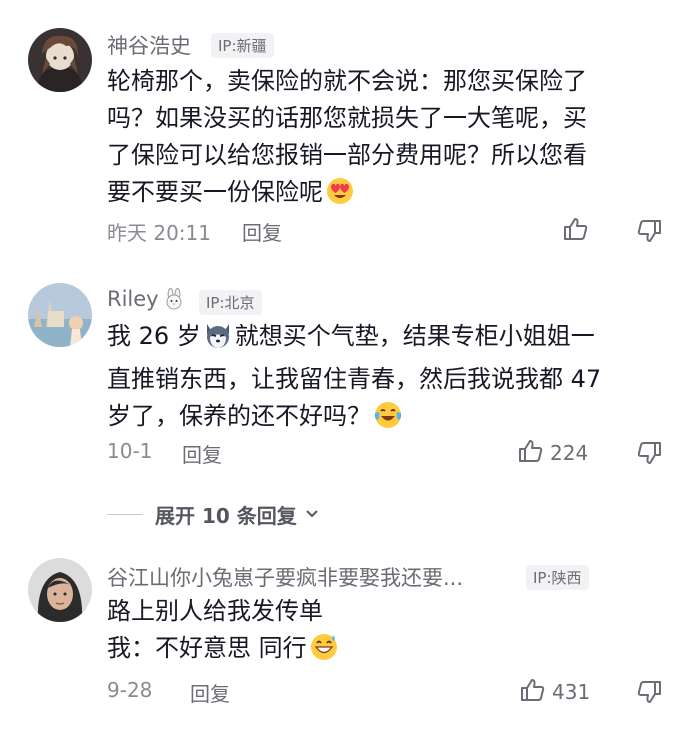  I want to click on grinning-sweat-emoji-icon, so click(324, 652).